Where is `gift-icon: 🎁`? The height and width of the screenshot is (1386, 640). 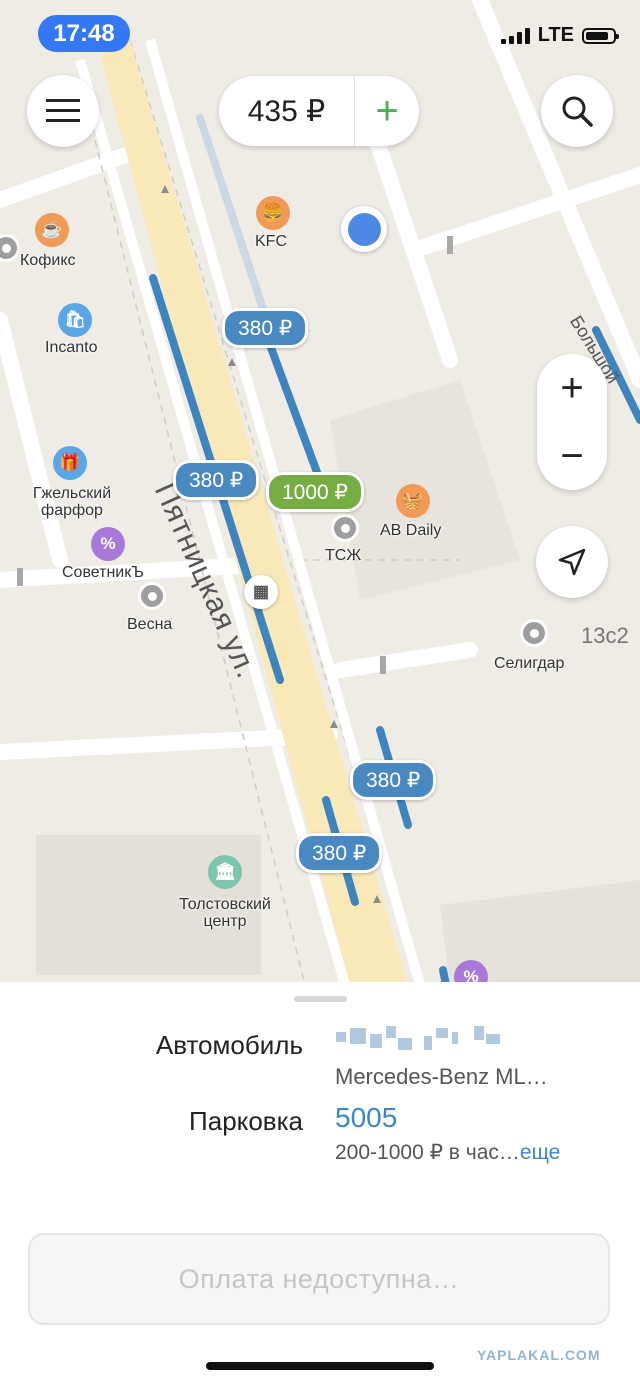
gift-icon: 🎁 is located at coordinates (70, 463).